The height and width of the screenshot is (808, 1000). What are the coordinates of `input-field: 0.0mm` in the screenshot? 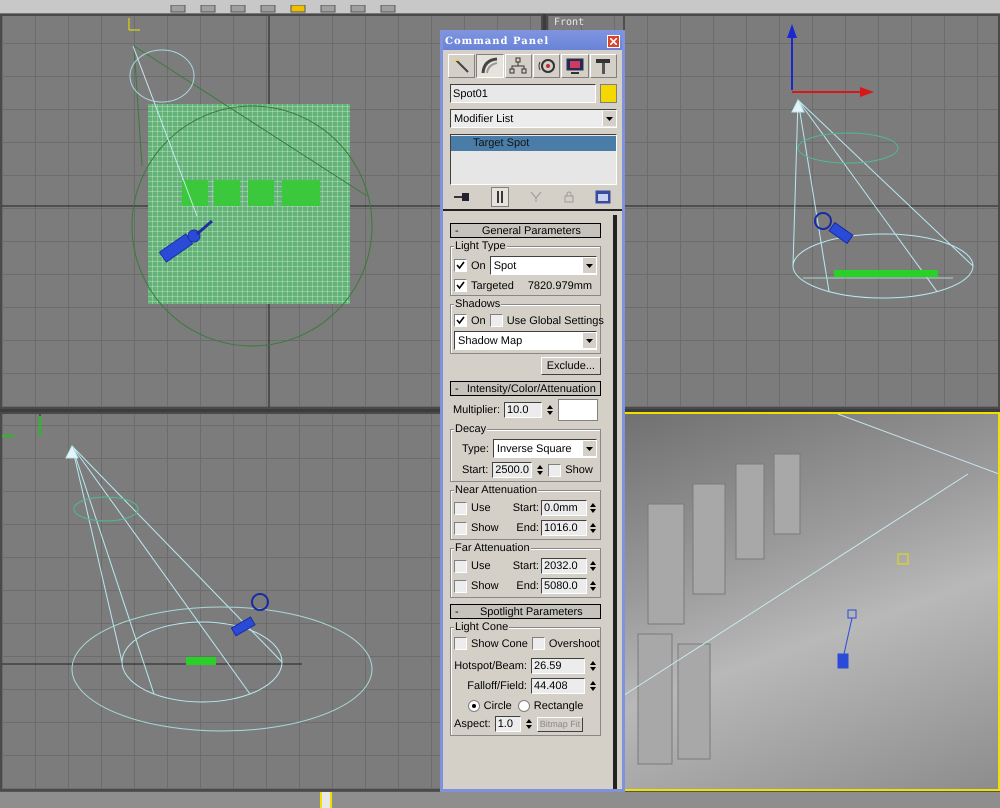 It's located at (564, 508).